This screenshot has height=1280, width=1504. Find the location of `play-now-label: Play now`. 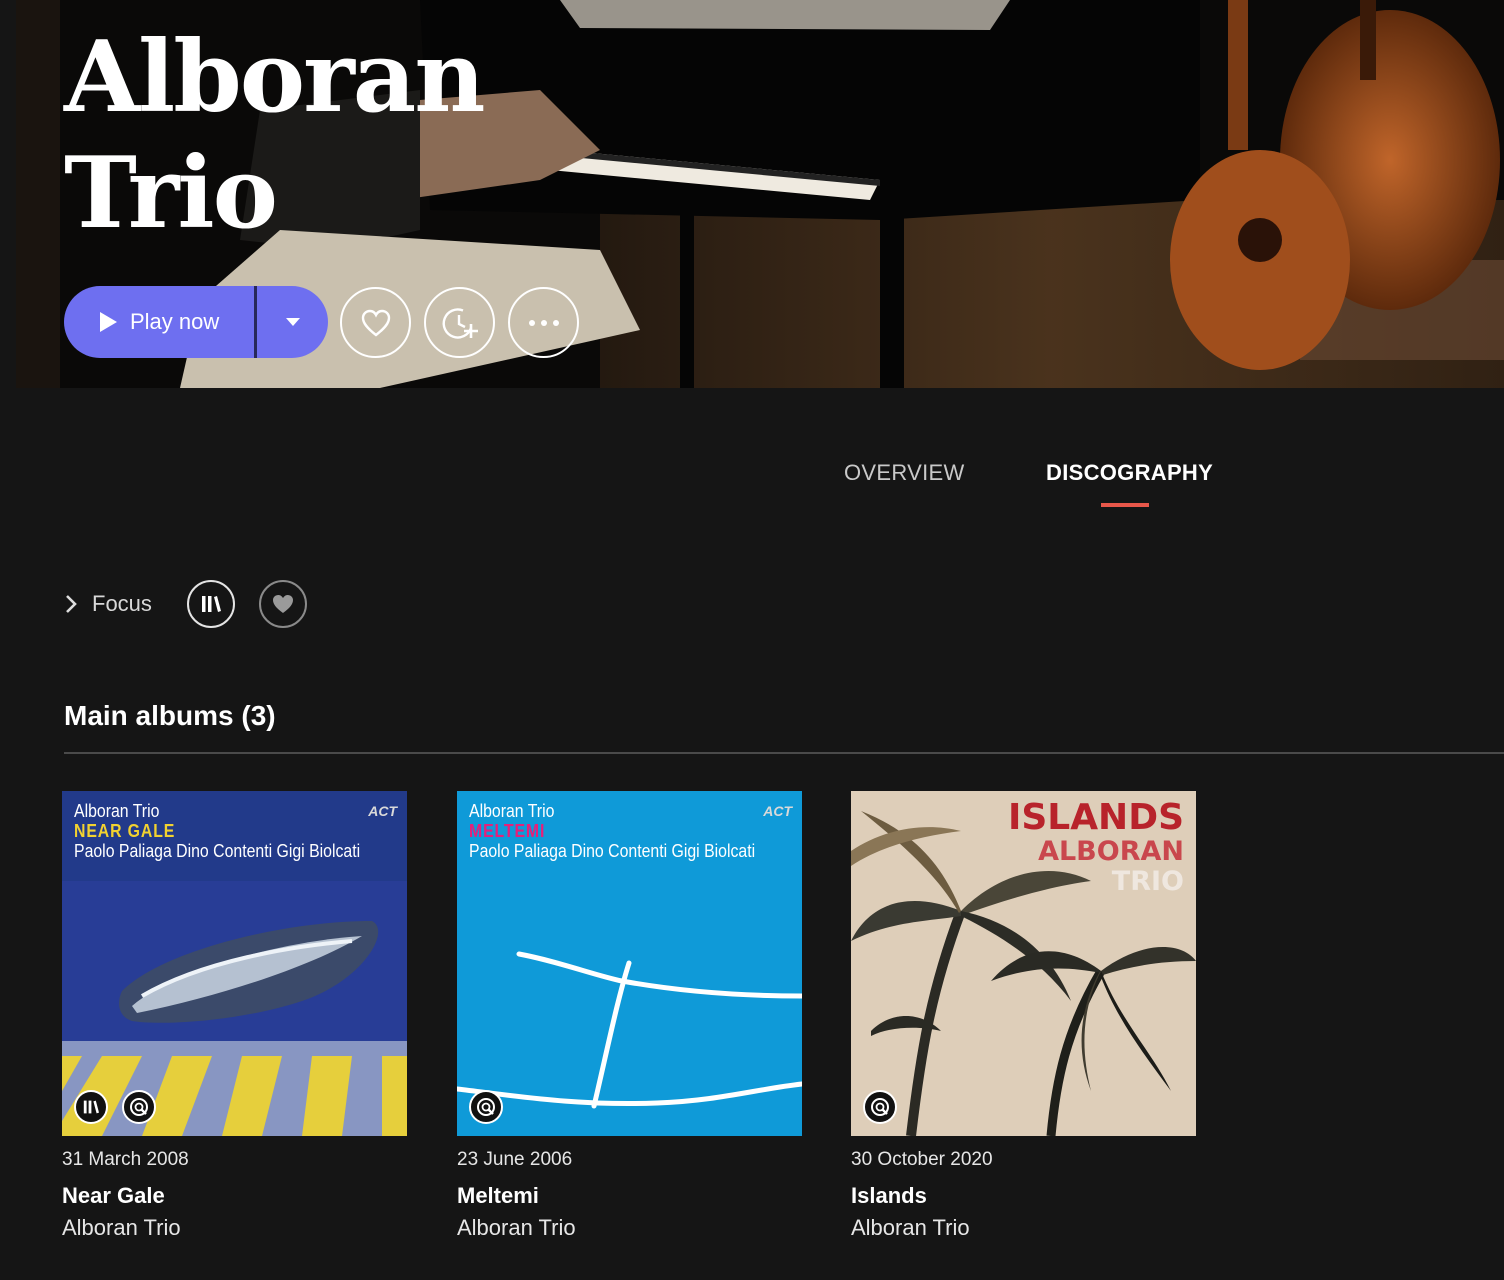

play-now-label: Play now is located at coordinates (175, 321).